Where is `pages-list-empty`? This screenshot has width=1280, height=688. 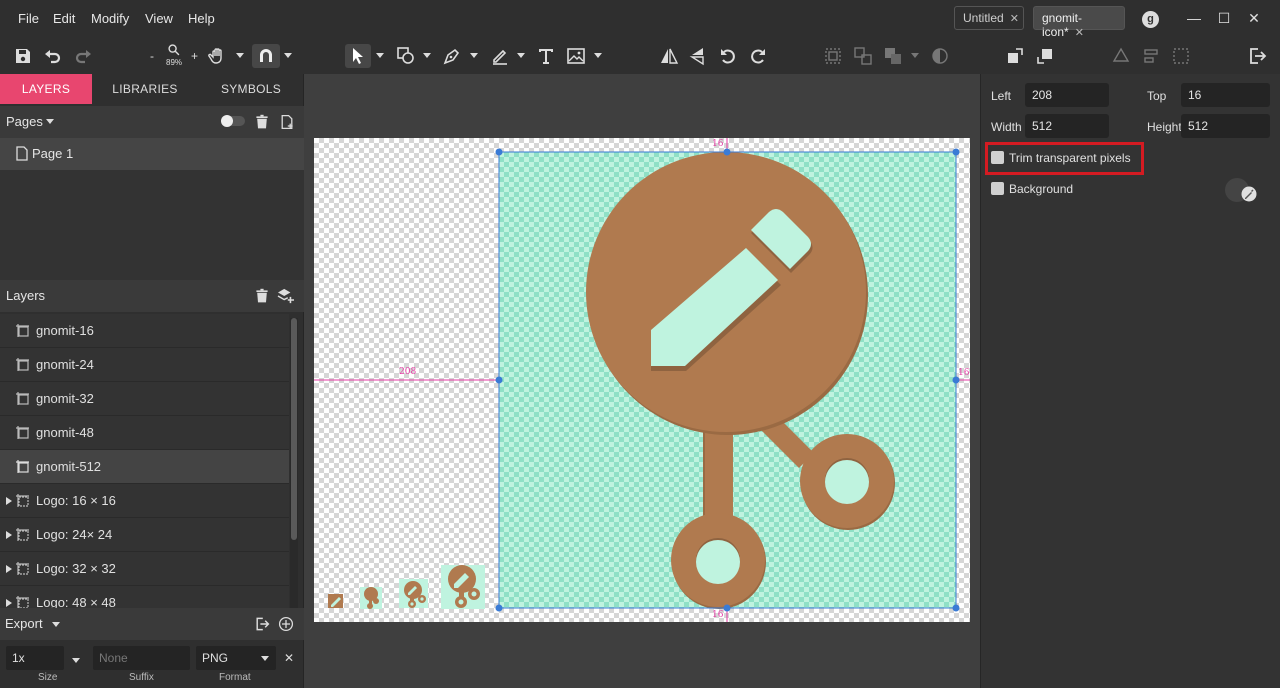 pages-list-empty is located at coordinates (152, 225).